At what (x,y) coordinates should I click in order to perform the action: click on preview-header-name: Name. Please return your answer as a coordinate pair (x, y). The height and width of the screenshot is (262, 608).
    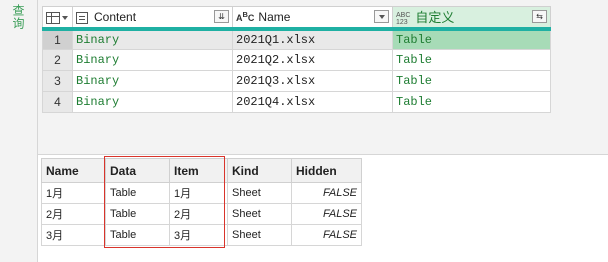
    Looking at the image, I should click on (73, 170).